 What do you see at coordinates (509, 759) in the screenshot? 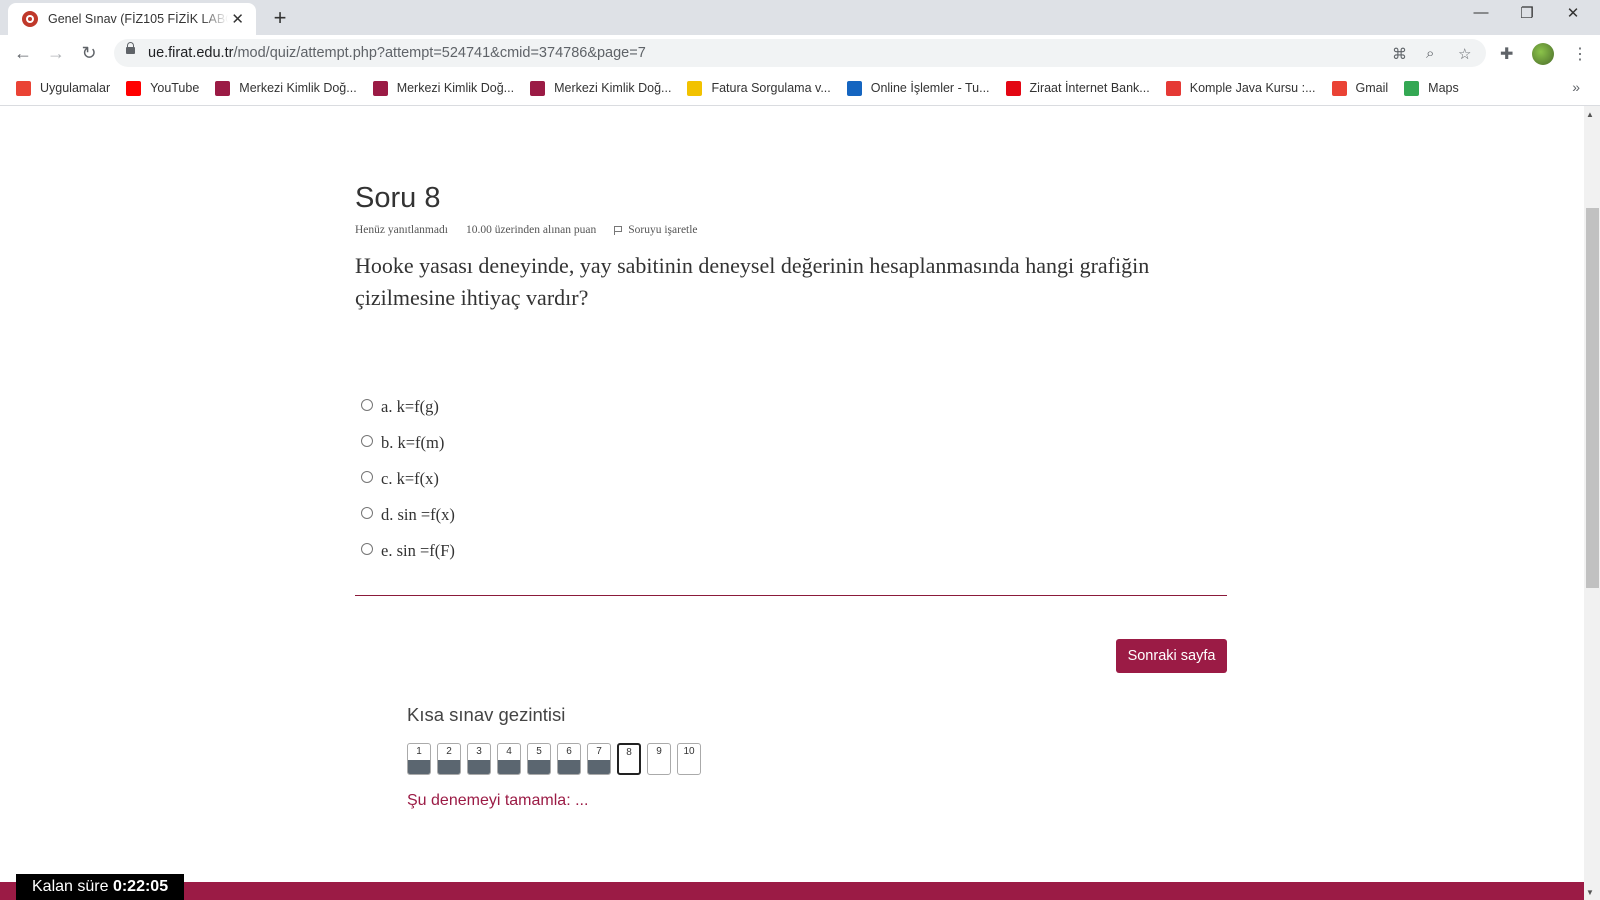
I see `quiz-nav-button: 4` at bounding box center [509, 759].